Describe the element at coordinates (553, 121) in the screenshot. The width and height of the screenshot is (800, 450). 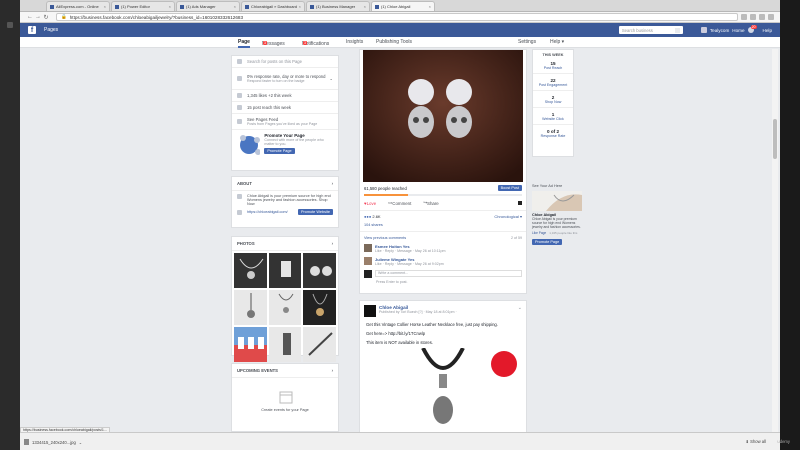
I see `stat-label: Website Click` at that location.